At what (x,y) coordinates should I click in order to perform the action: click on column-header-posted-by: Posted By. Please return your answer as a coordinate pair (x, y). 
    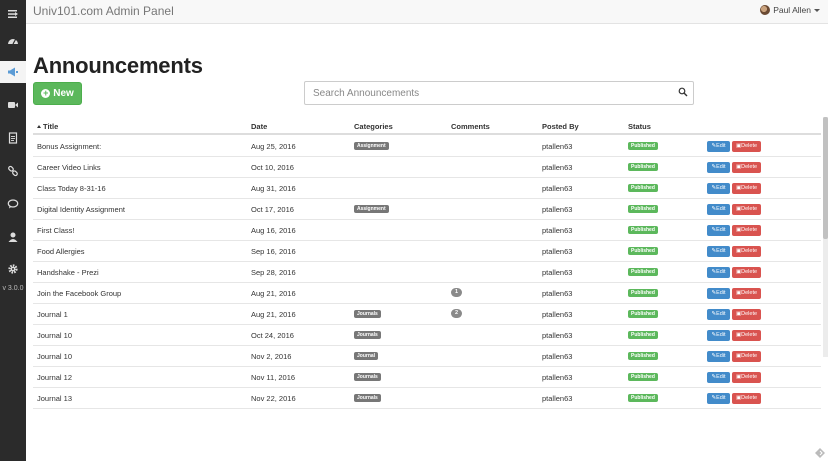
    Looking at the image, I should click on (560, 126).